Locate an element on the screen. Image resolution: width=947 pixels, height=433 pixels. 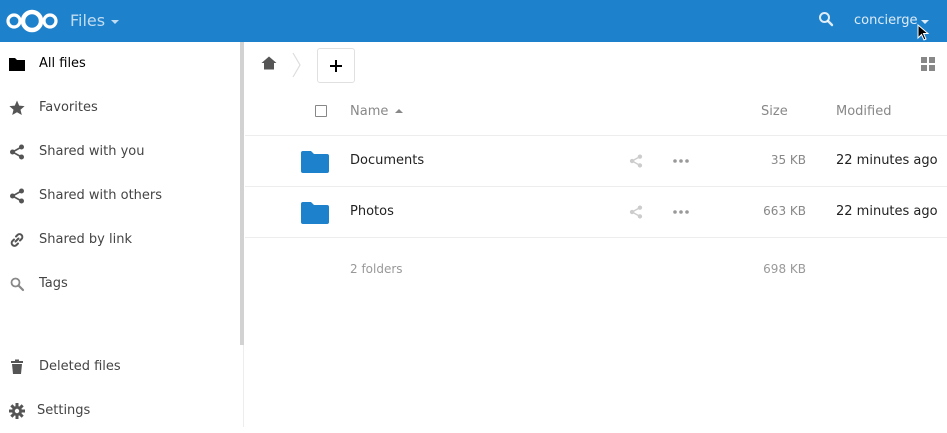
sidebar-item-deleted-files: Deleted files is located at coordinates (120, 367).